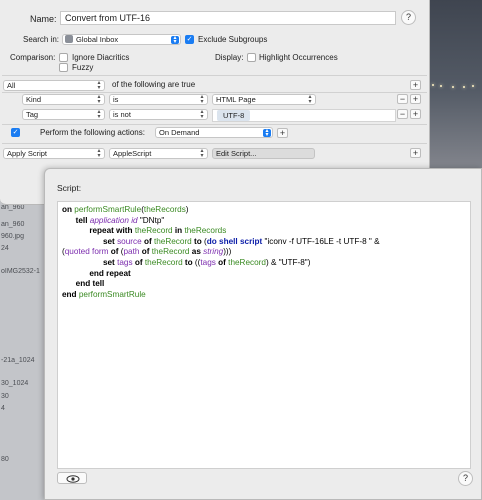 This screenshot has width=482, height=500. Describe the element at coordinates (97, 39) in the screenshot. I see `search-in-value: Global Inbox` at that location.